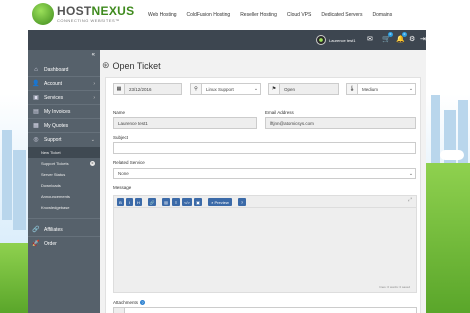 Image resolution: width=470 pixels, height=313 pixels. I want to click on envelope-icon: ✉, so click(370, 39).